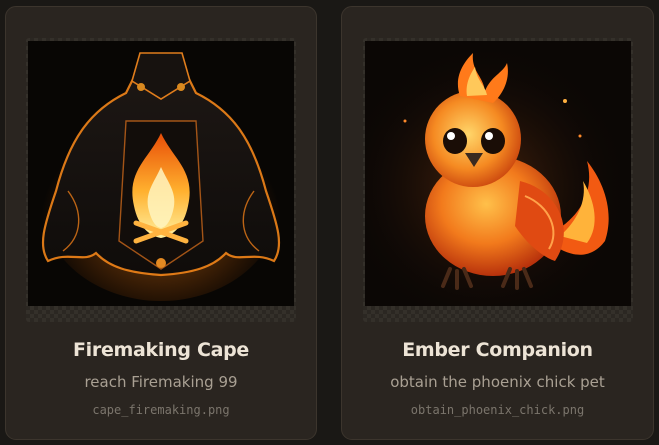 Image resolution: width=659 pixels, height=445 pixels. I want to click on achievement-filename: obtain_phoenix_chick.png, so click(497, 410).